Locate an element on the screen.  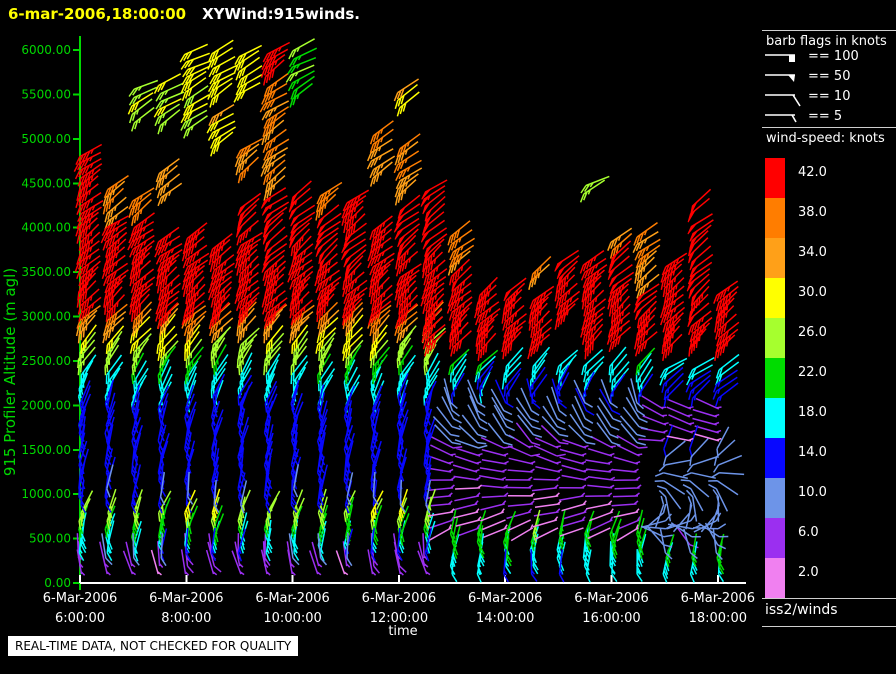
svg-text: 5500.00 is located at coordinates (46, 94).